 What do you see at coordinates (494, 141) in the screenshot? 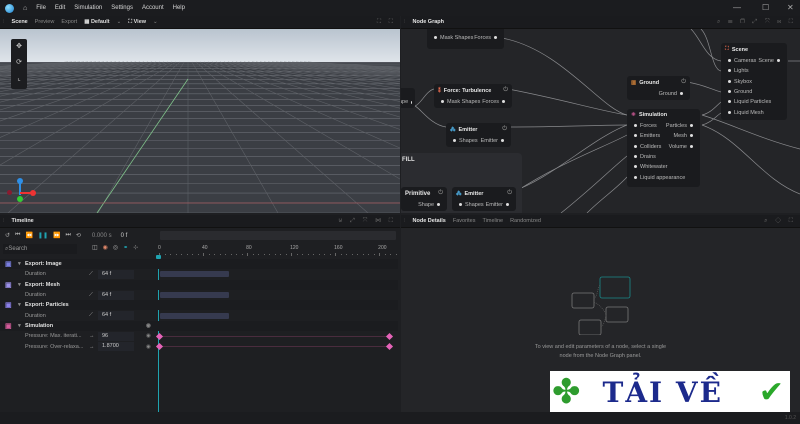
I see `port-out: Emitter` at bounding box center [494, 141].